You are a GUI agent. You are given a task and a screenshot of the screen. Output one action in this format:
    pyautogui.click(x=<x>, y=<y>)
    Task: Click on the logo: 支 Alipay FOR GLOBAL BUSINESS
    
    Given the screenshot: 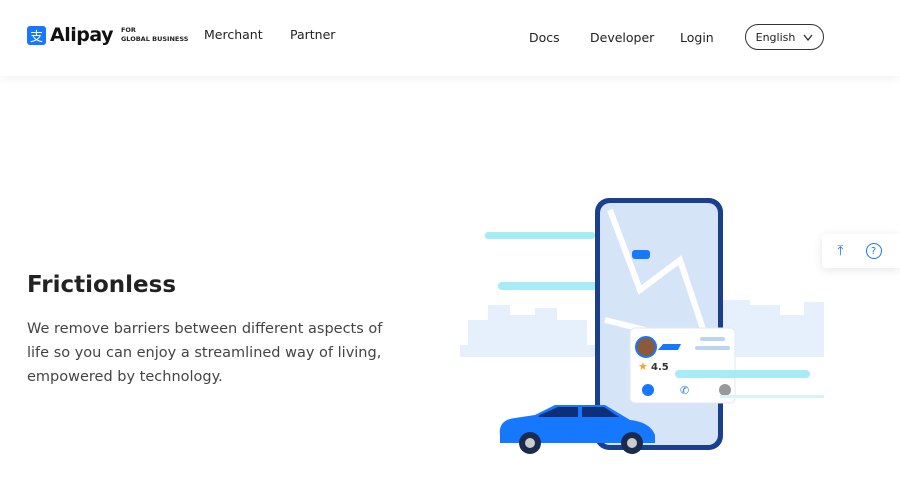 What is the action you would take?
    pyautogui.click(x=107, y=35)
    